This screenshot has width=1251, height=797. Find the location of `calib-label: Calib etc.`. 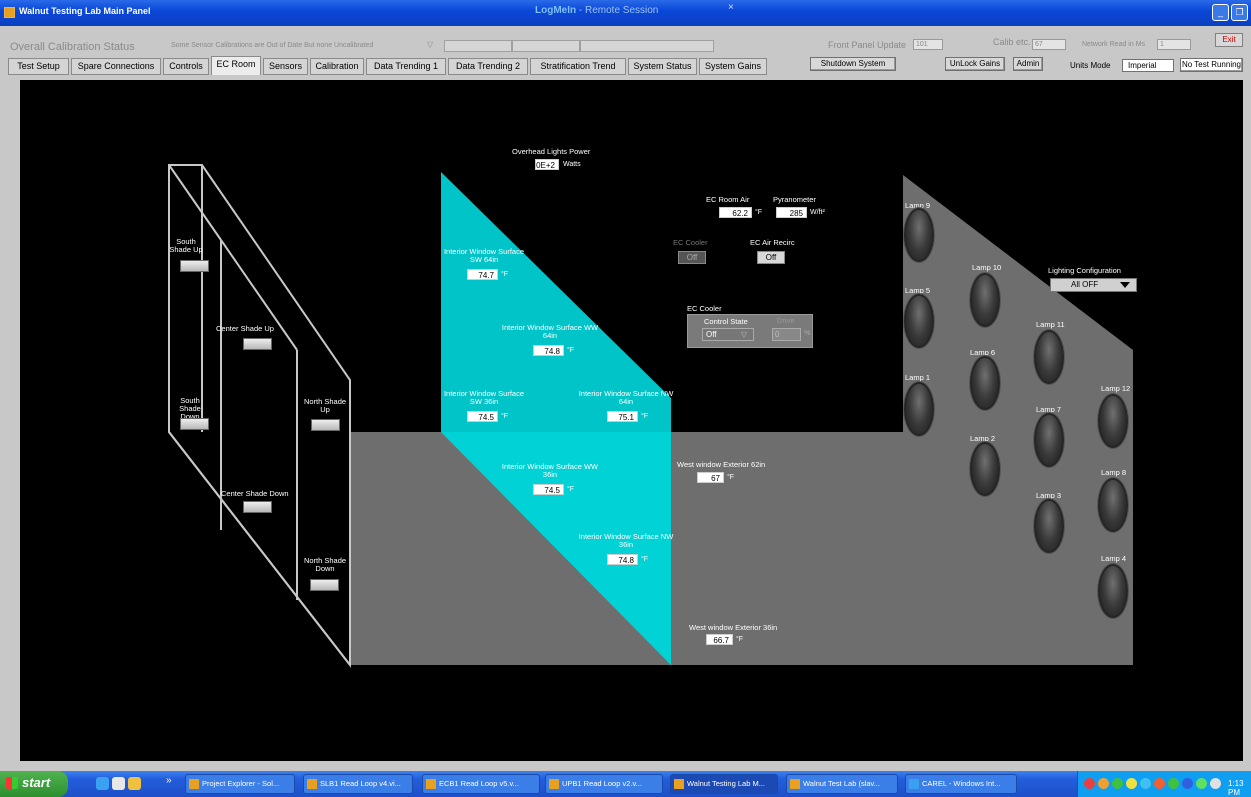

calib-label: Calib etc. is located at coordinates (1012, 42).